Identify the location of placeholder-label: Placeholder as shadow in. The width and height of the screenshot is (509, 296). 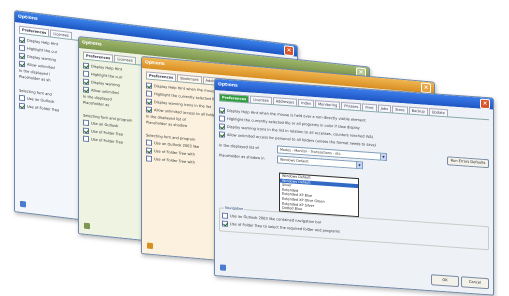
(242, 157).